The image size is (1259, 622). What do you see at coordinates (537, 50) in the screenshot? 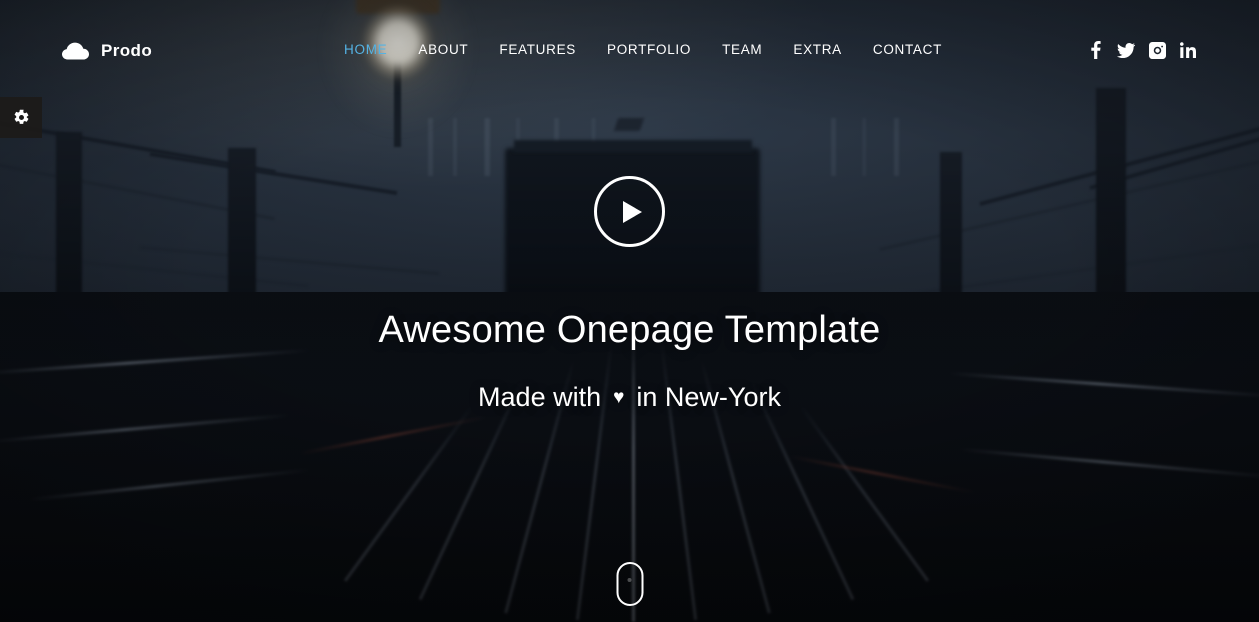
I see `nav-item-features: FEATURES` at bounding box center [537, 50].